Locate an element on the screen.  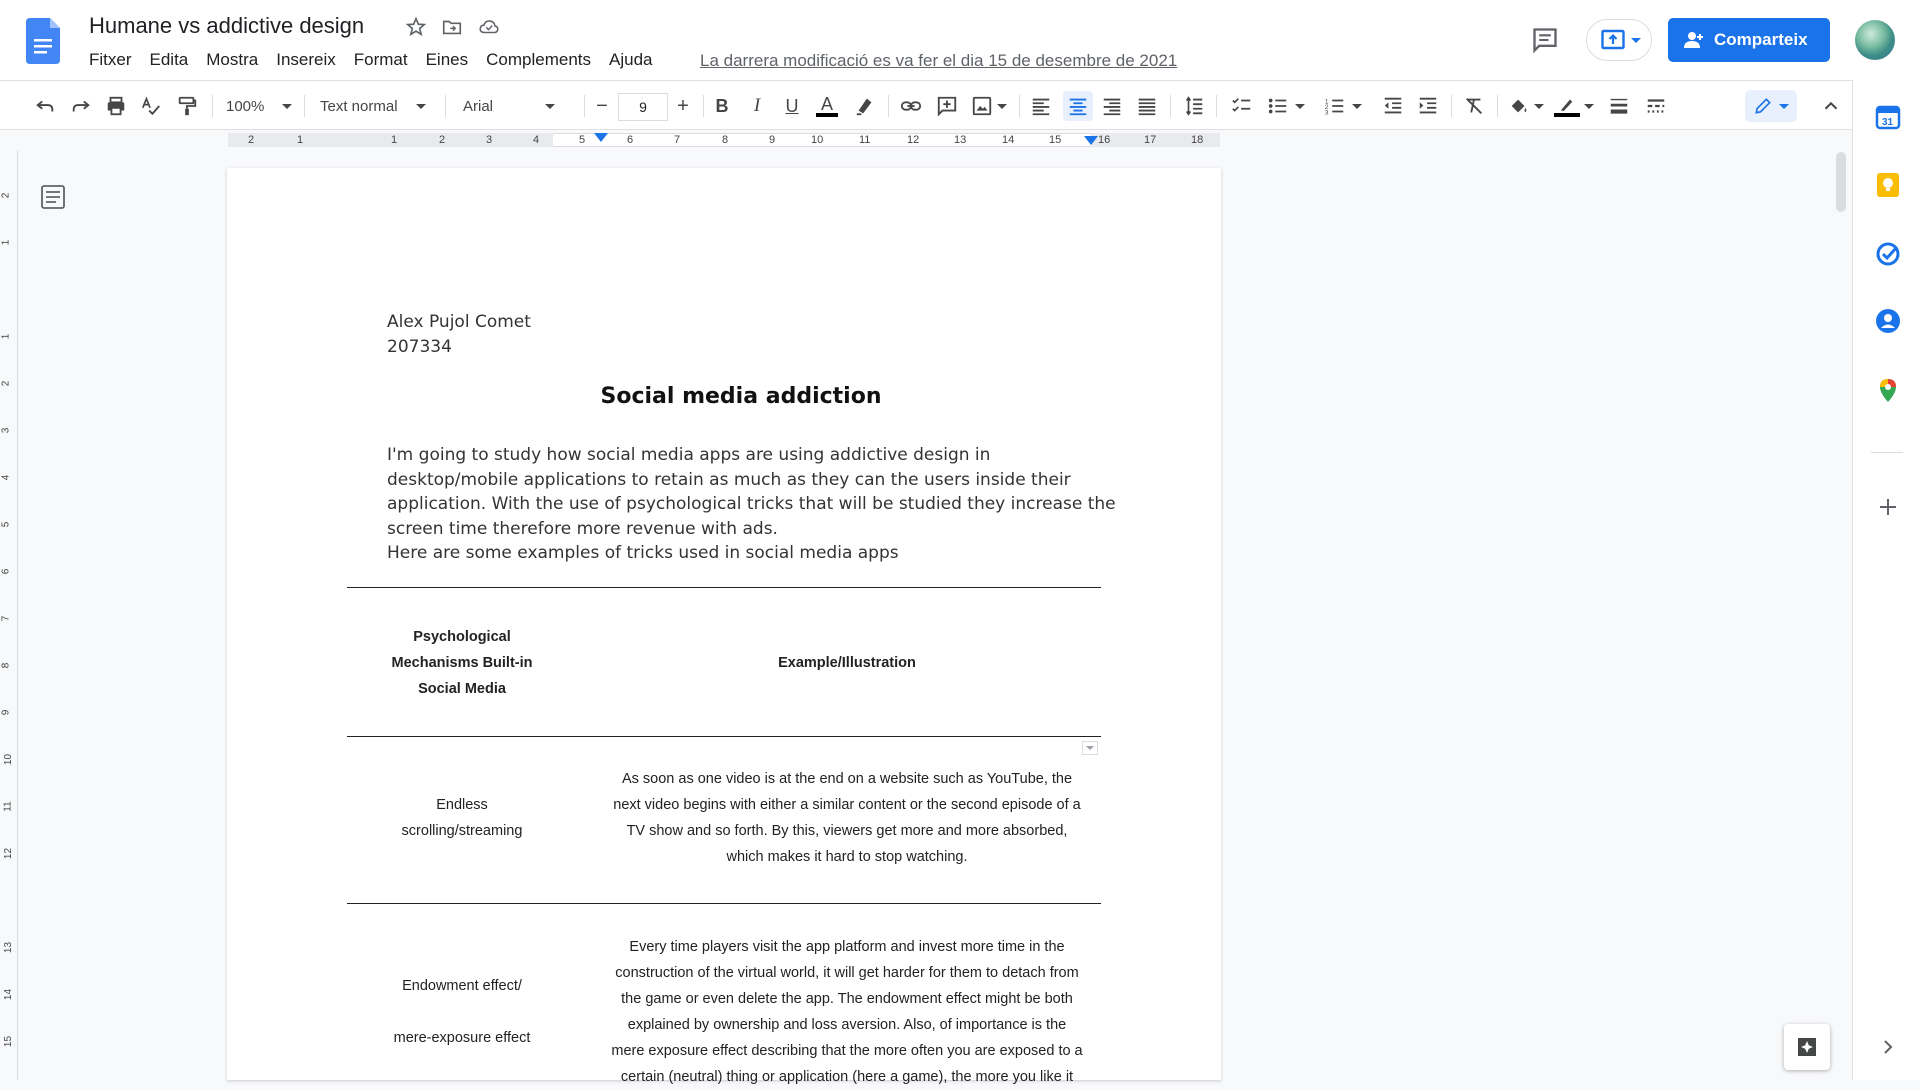
background-color-icon is located at coordinates (1526, 106).